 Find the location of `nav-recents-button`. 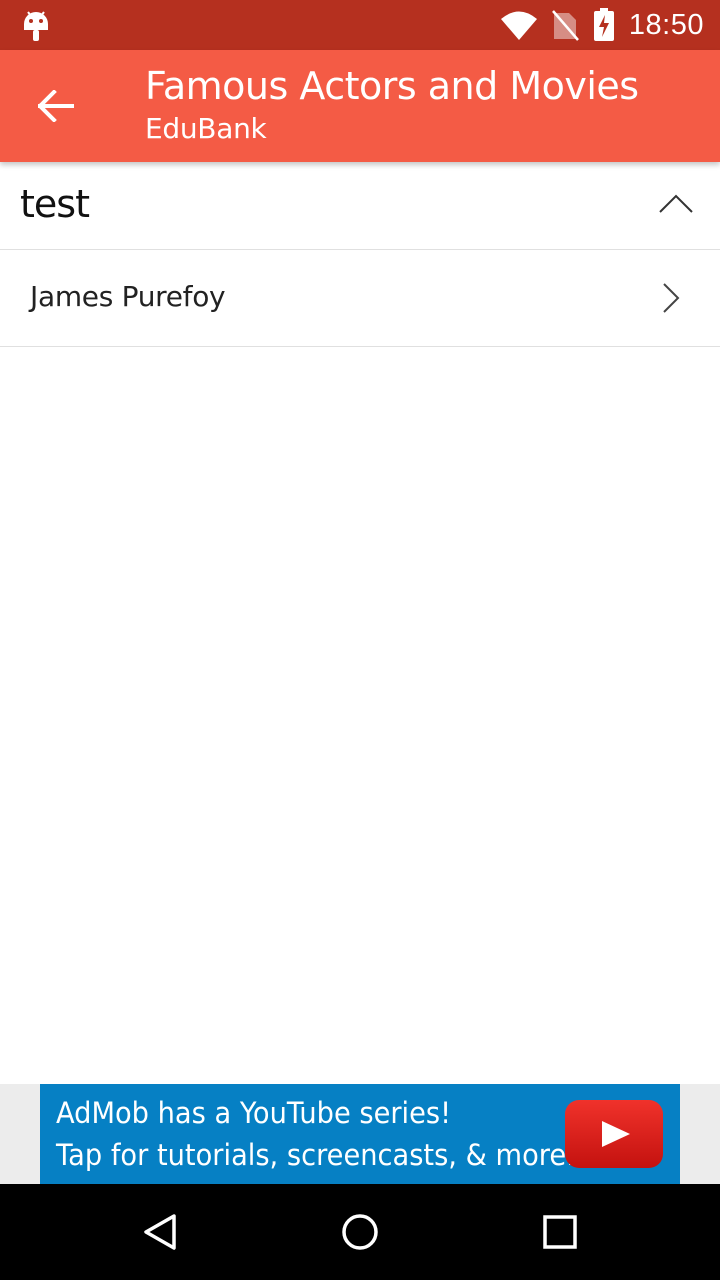

nav-recents-button is located at coordinates (560, 1232).